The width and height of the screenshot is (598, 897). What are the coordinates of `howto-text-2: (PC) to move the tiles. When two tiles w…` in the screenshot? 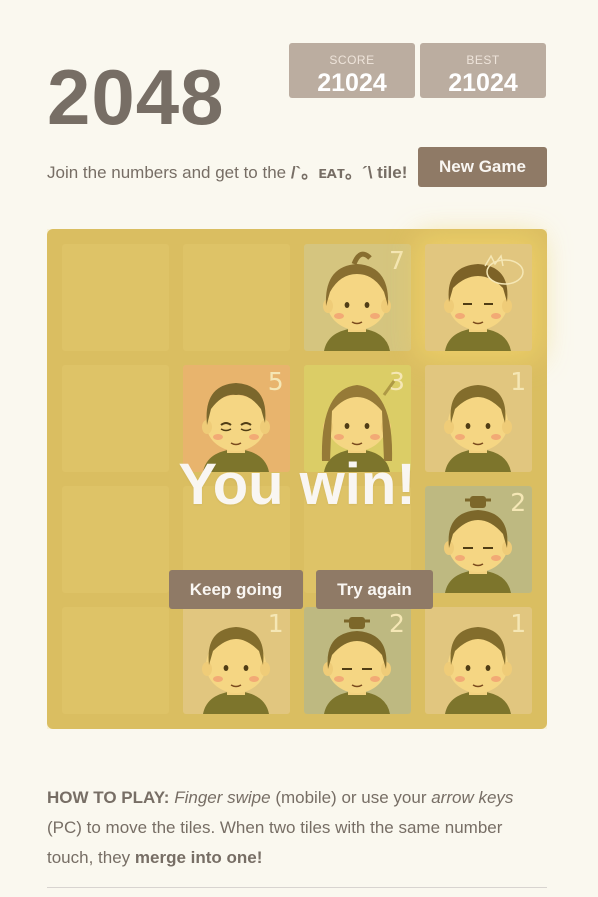 It's located at (275, 842).